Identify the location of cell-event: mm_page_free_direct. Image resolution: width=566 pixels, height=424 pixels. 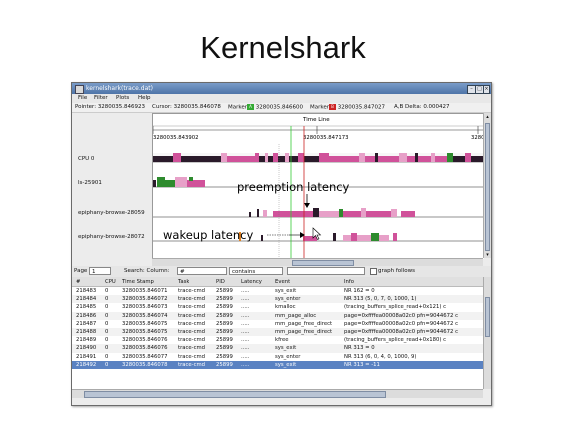
(304, 331).